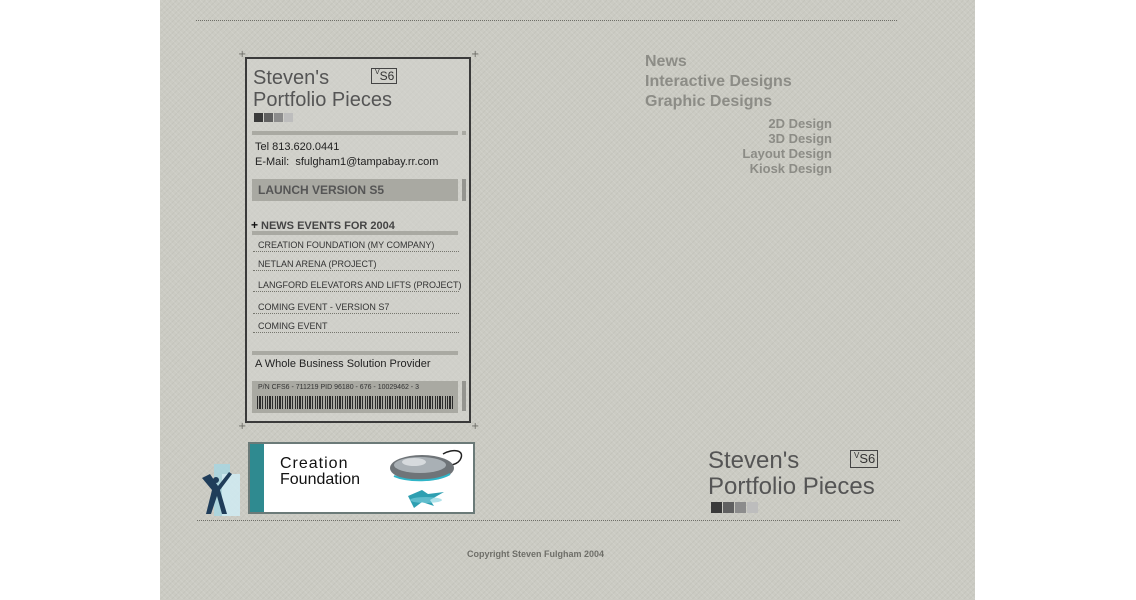 Image resolution: width=1136 pixels, height=600 pixels. I want to click on mouse-icon, so click(426, 478).